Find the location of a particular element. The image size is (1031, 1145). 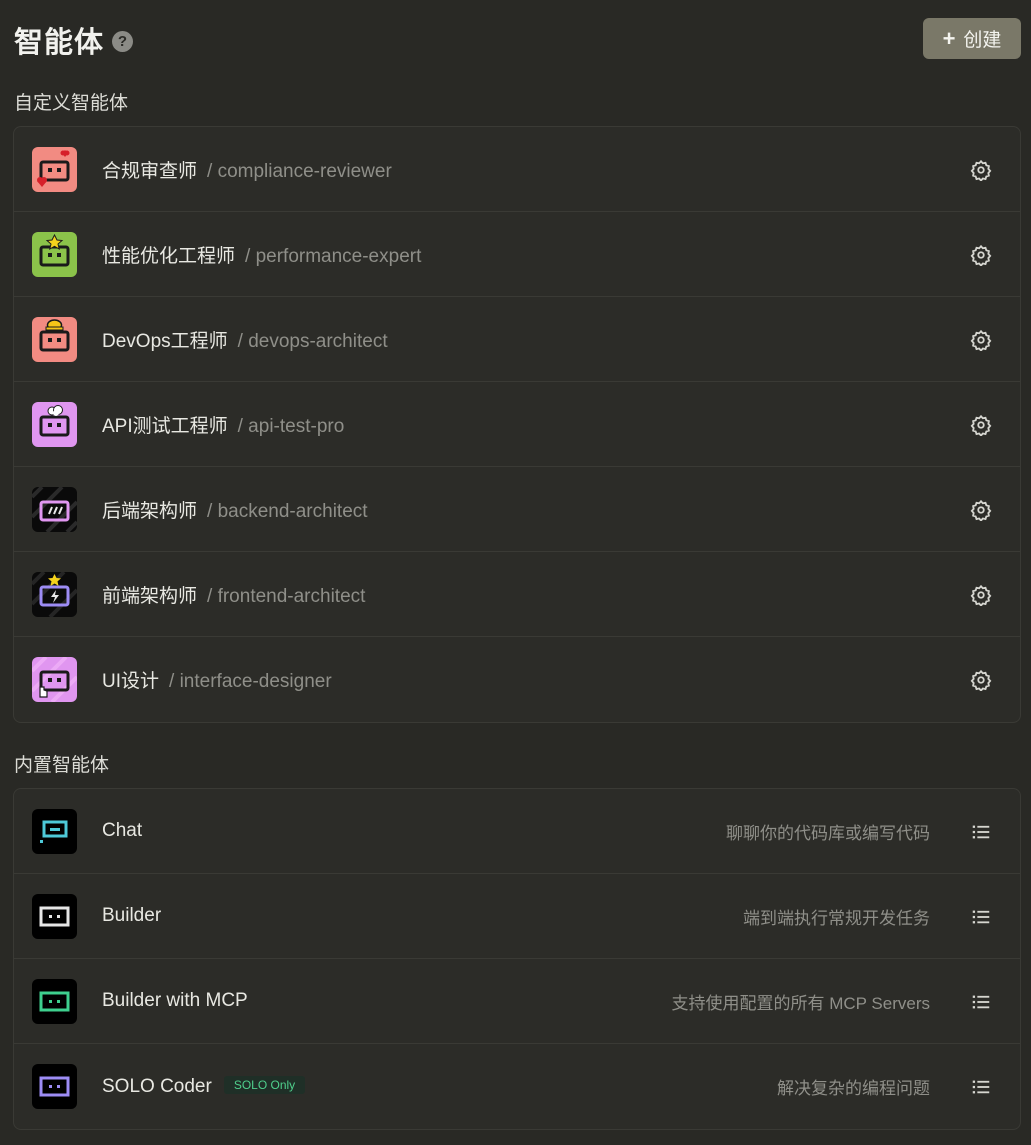

robot-heart-icon is located at coordinates (54, 169).